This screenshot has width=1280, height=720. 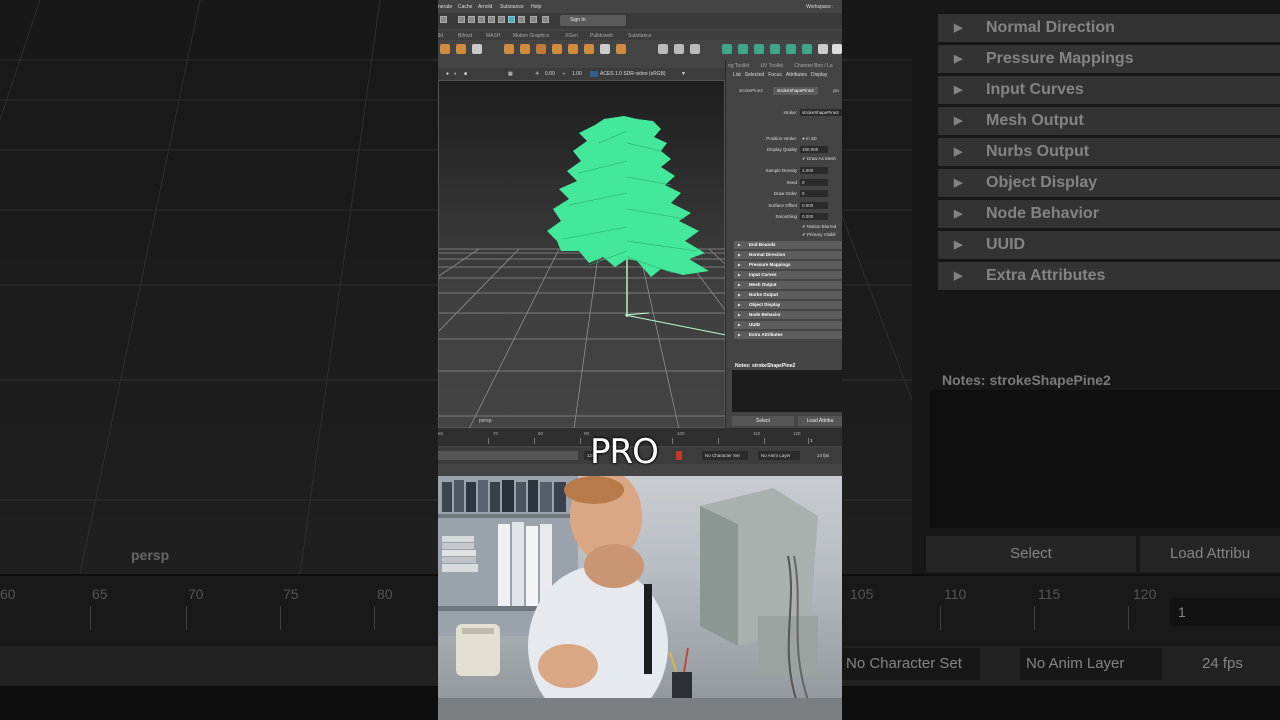 I want to click on notes-textarea, so click(x=787, y=391).